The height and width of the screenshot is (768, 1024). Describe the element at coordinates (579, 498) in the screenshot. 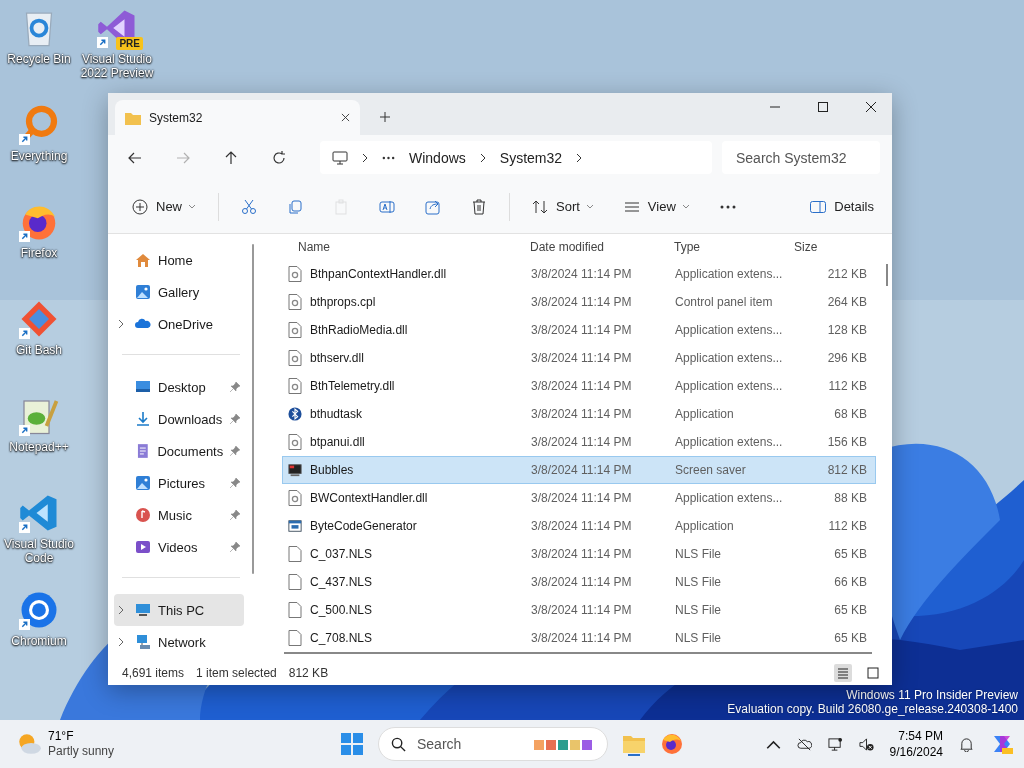

I see `file-row: BWContextHandler.dll 3/8/2024 11:14 PM Application extens... 88 KB` at that location.